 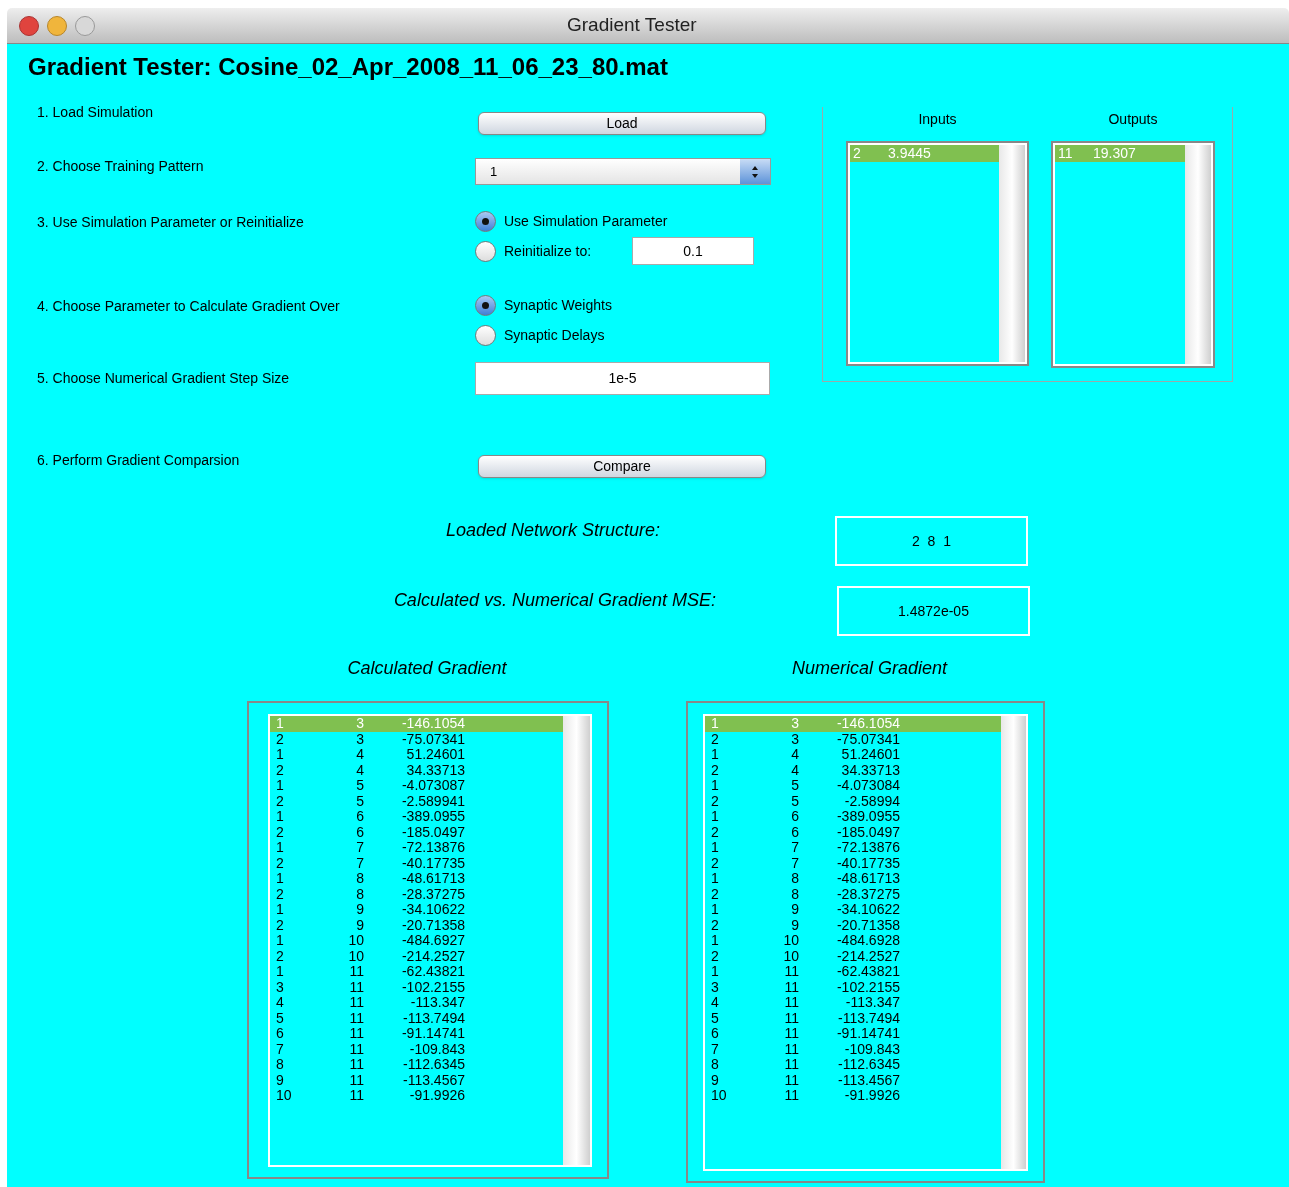 What do you see at coordinates (555, 335) in the screenshot?
I see `radio-label: Synaptic Delays` at bounding box center [555, 335].